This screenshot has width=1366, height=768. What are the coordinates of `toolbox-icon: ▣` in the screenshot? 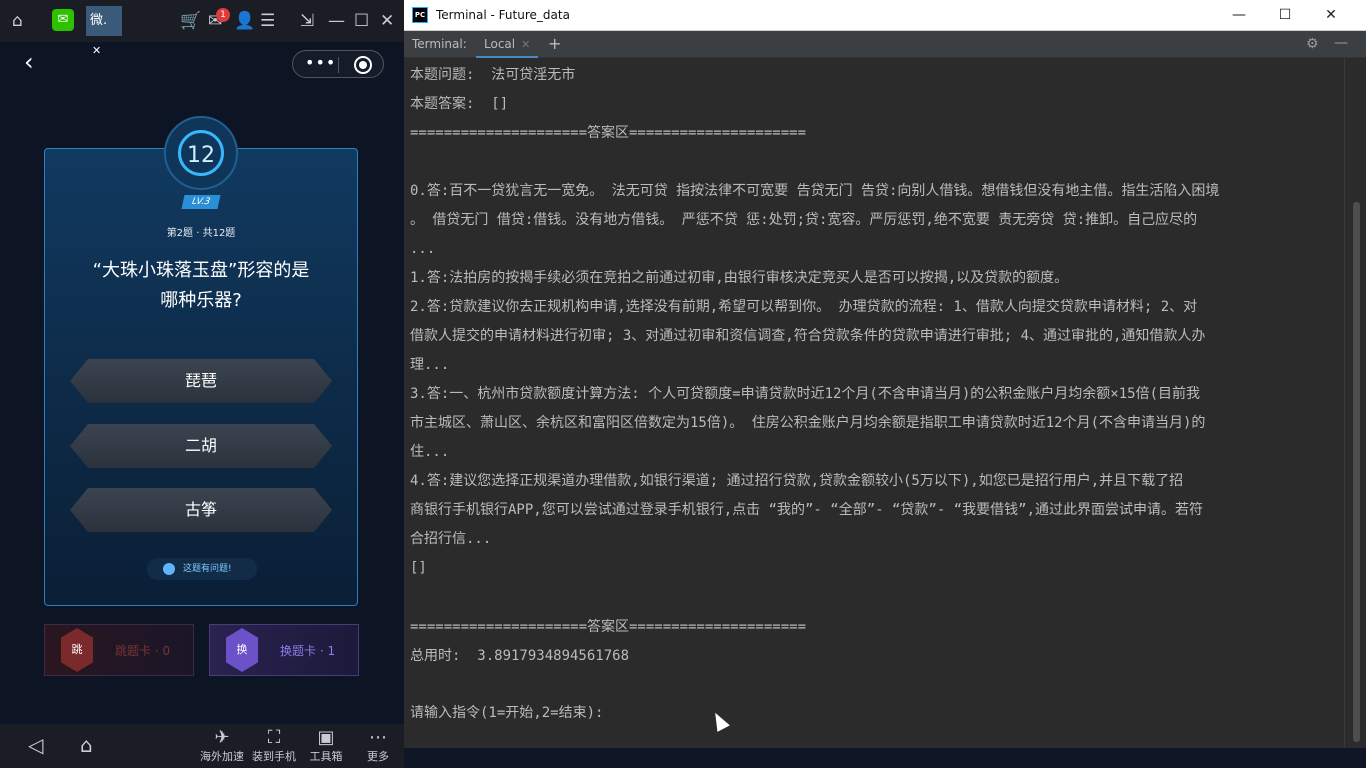 It's located at (326, 738).